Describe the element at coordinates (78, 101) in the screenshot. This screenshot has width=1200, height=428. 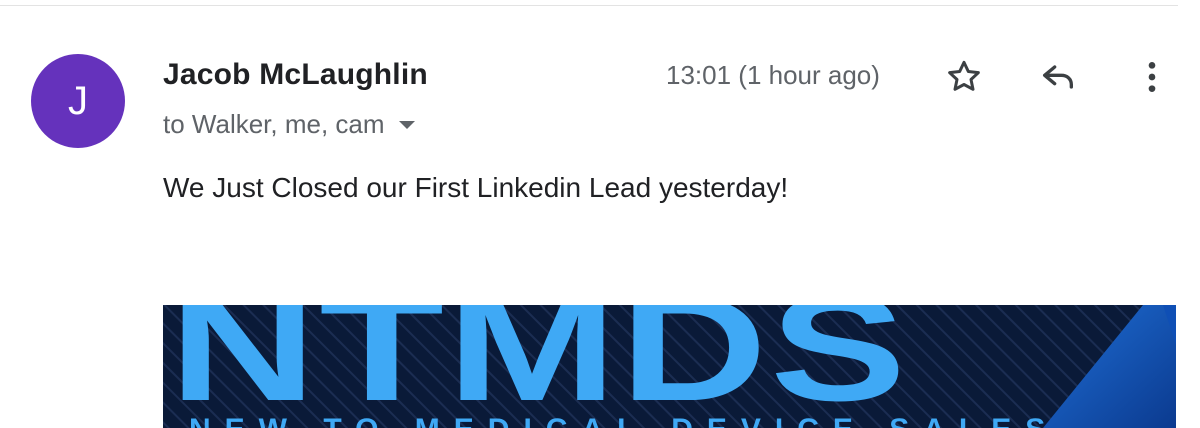
I see `sender-avatar: J` at that location.